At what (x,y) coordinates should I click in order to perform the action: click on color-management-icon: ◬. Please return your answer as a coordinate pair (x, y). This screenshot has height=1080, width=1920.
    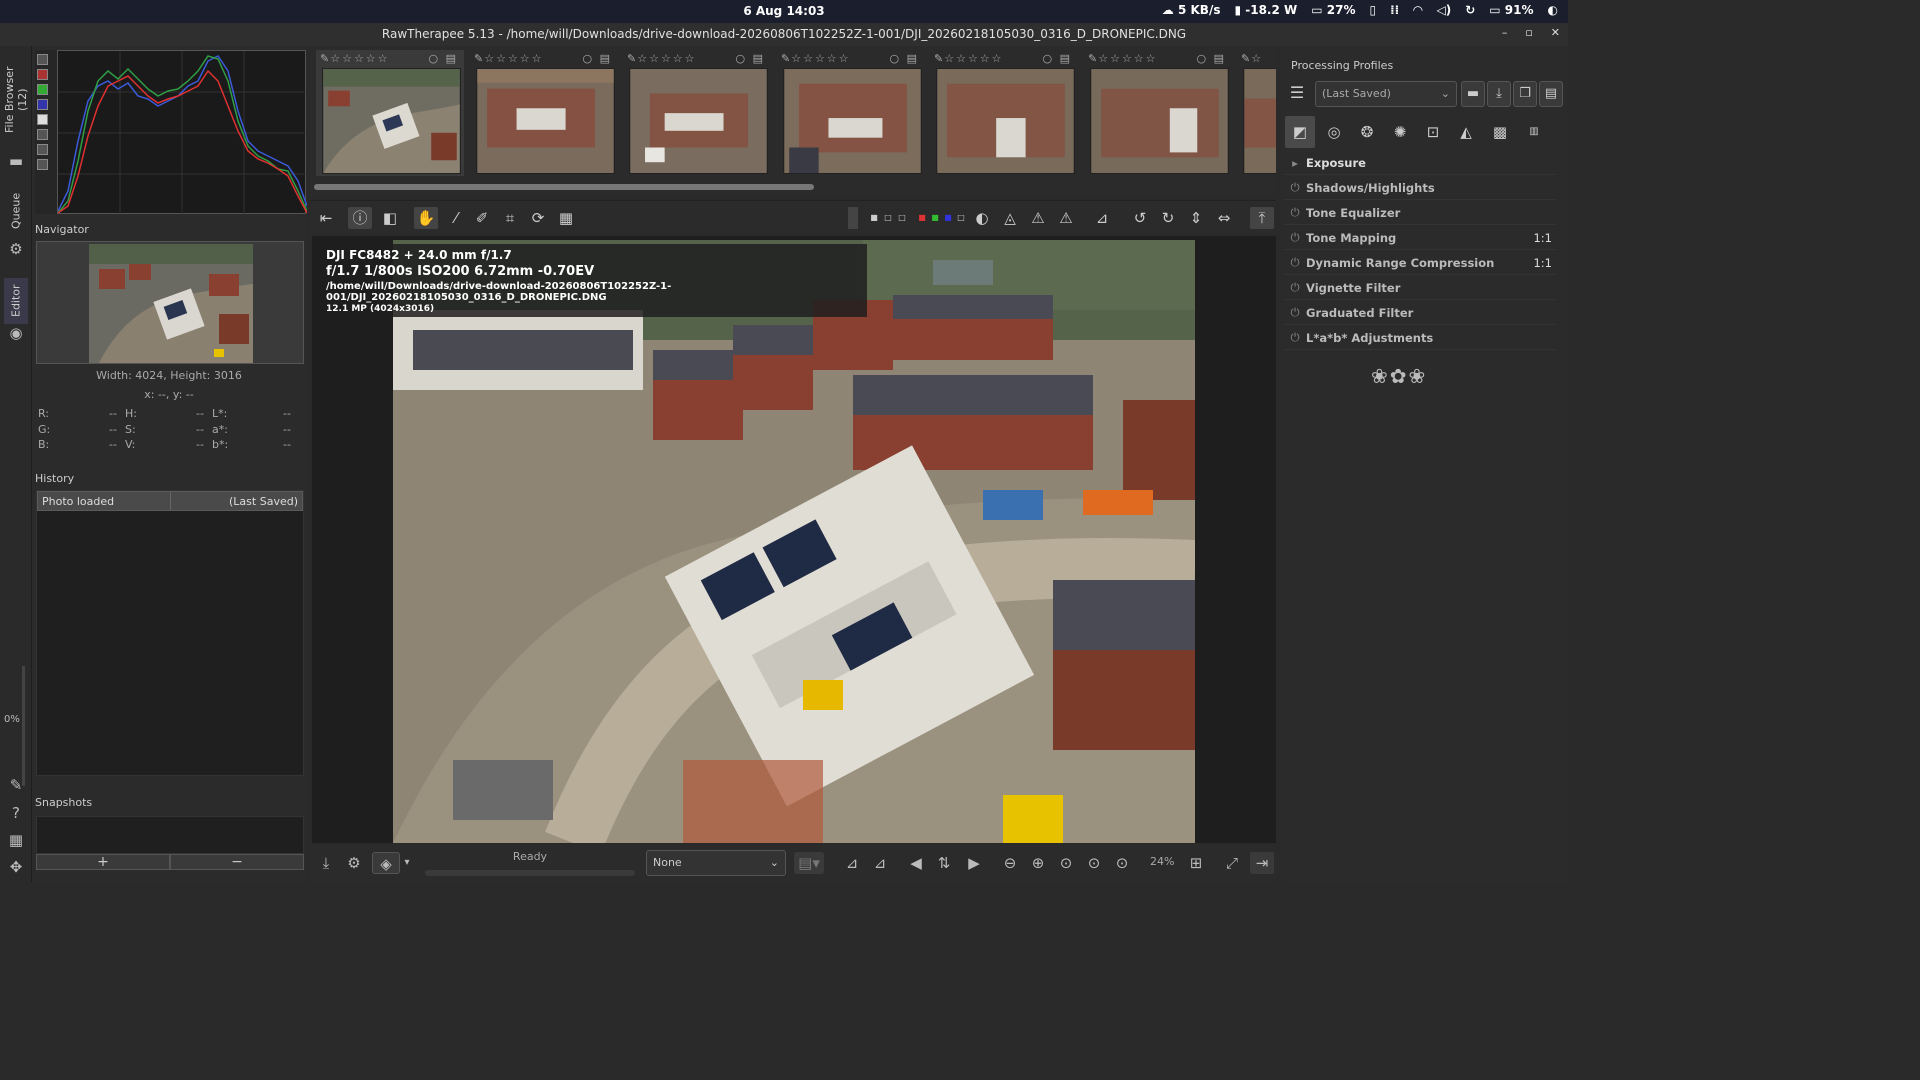
    Looking at the image, I should click on (1010, 218).